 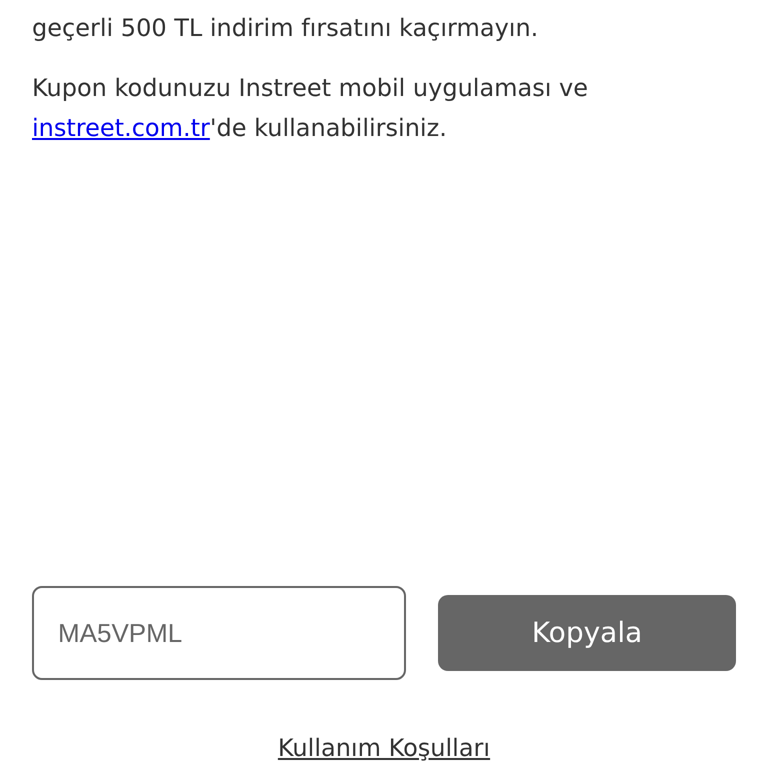 I want to click on coupon-field: MA5VPML, so click(x=219, y=633).